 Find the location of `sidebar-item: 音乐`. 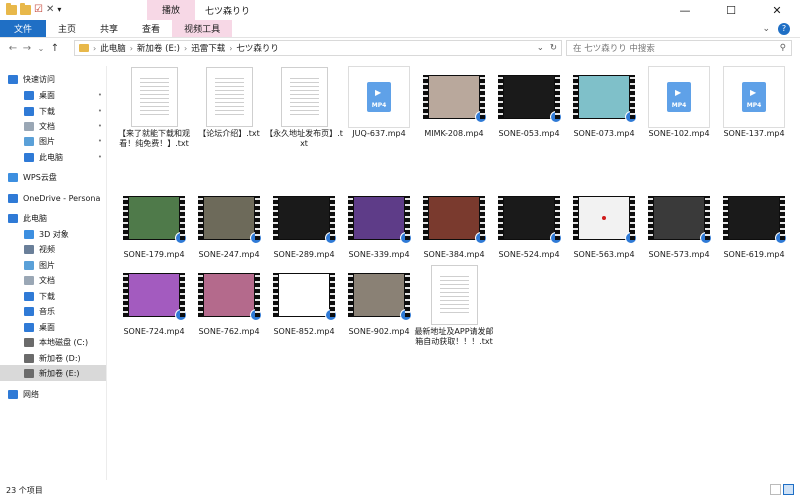

sidebar-item: 音乐 is located at coordinates (53, 311).